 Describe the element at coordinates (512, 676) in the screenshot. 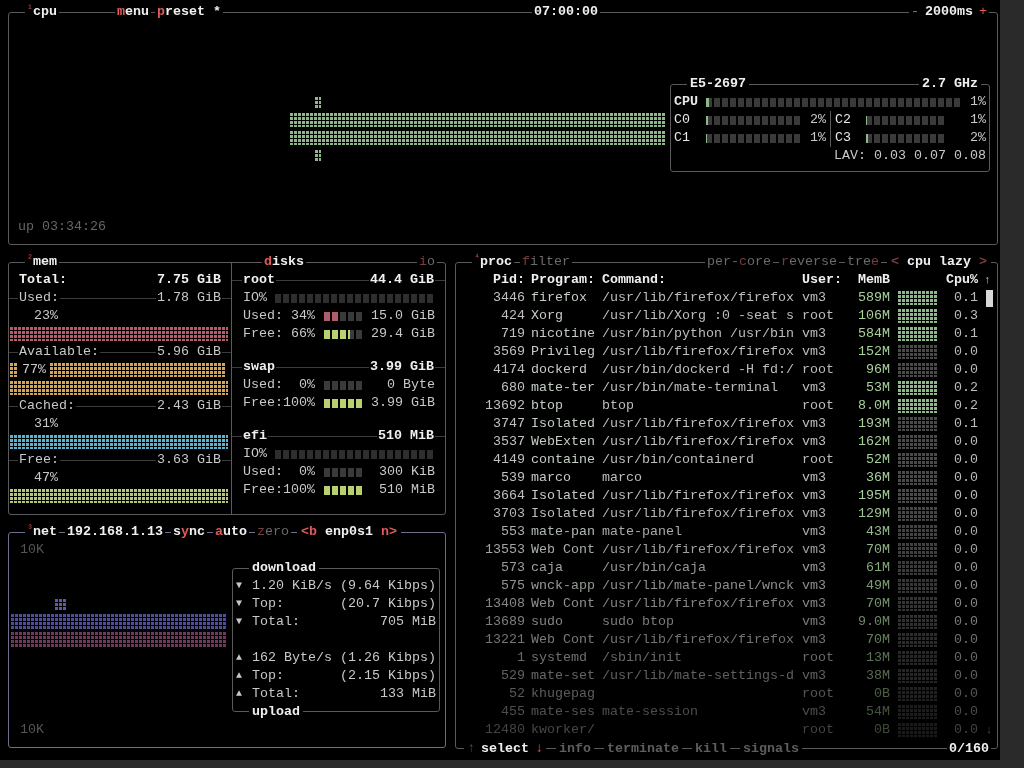

I see `pid-cell-text: 529` at that location.